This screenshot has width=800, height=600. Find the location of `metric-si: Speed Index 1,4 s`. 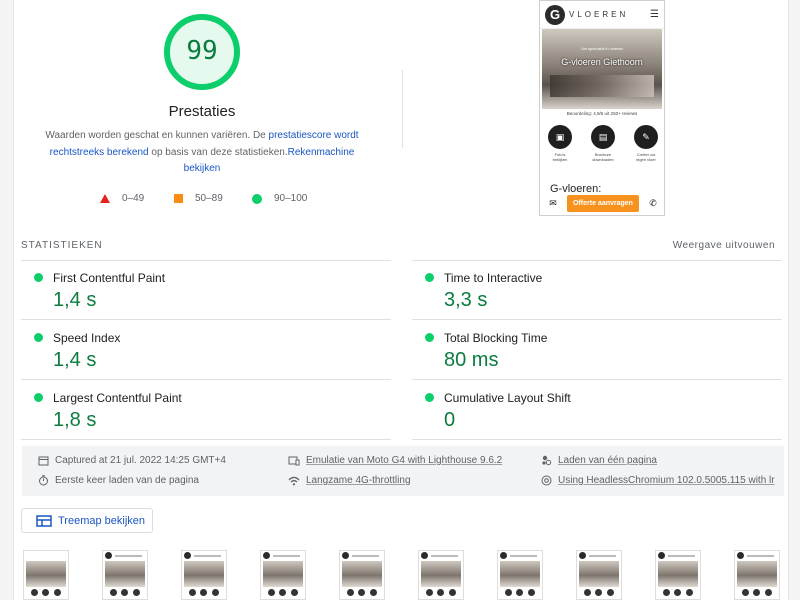

metric-si: Speed Index 1,4 s is located at coordinates (206, 350).